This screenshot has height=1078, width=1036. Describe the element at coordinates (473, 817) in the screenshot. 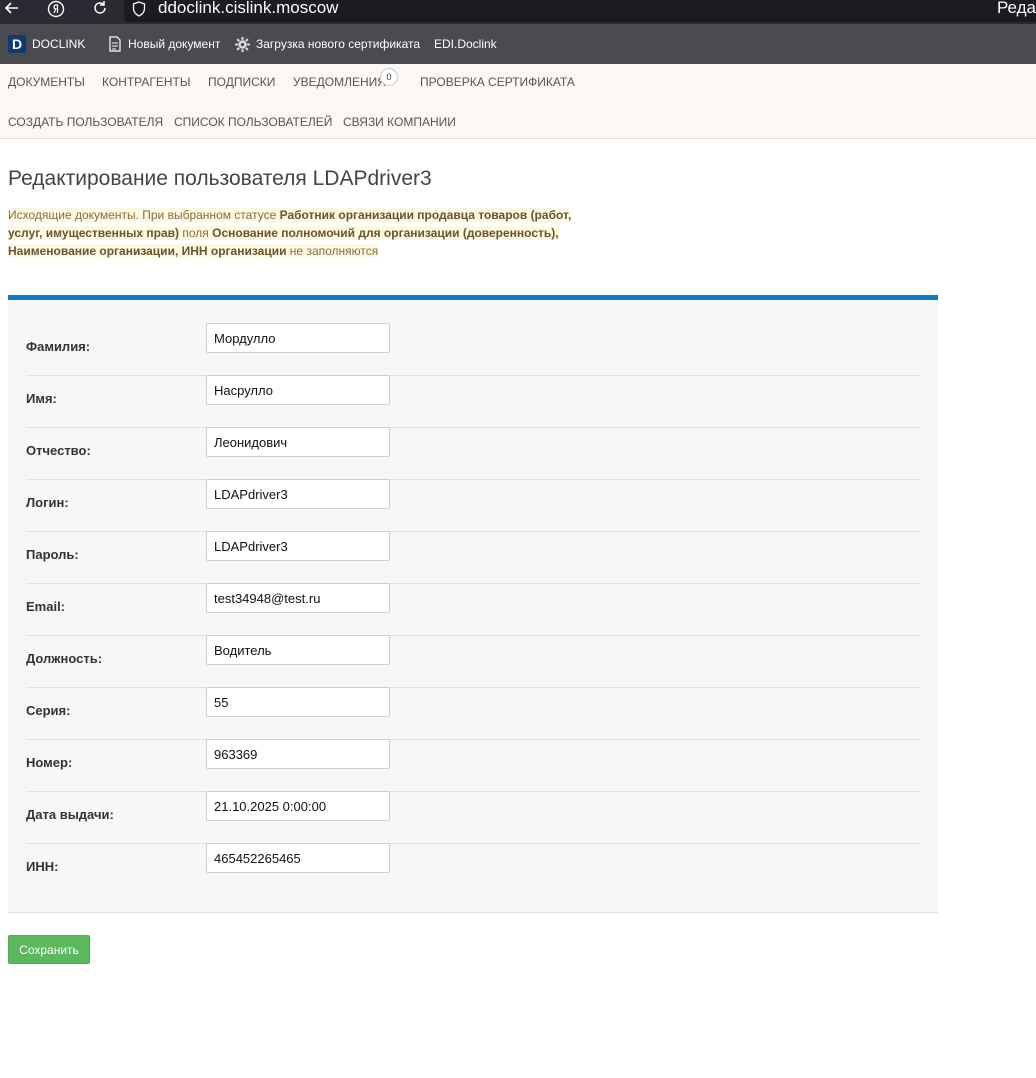

I see `form-row-issue-date: Дата выдачи:` at that location.